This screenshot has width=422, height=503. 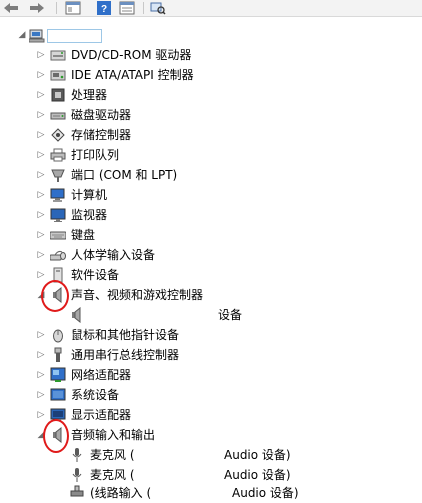 What do you see at coordinates (211, 375) in the screenshot?
I see `tree-item-network: ▷ 网络适配器` at bounding box center [211, 375].